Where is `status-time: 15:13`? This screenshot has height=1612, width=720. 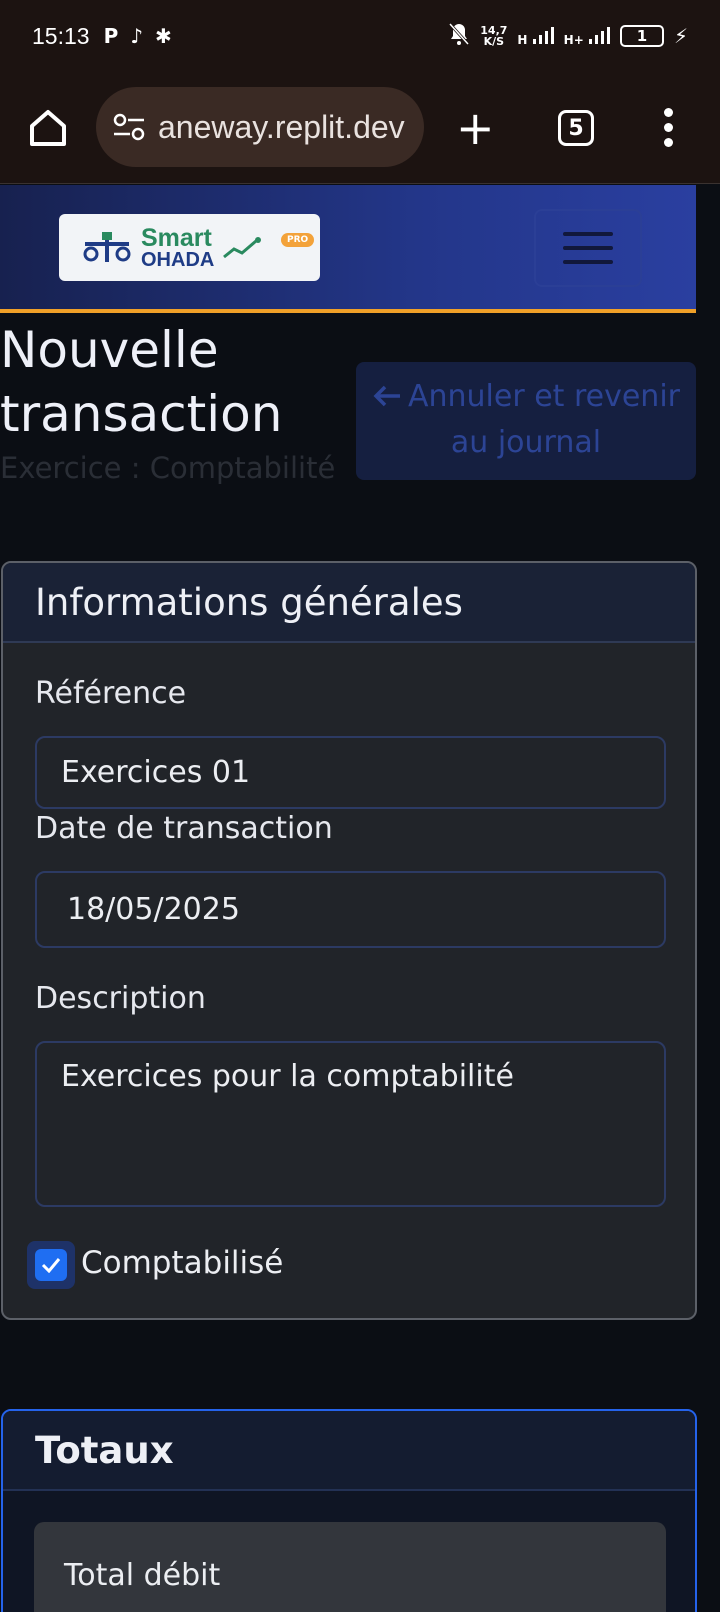 status-time: 15:13 is located at coordinates (61, 35).